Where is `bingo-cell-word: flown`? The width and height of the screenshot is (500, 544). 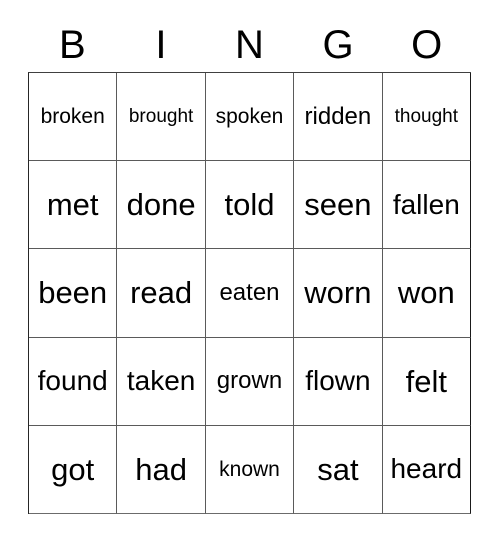
bingo-cell-word: flown is located at coordinates (338, 381).